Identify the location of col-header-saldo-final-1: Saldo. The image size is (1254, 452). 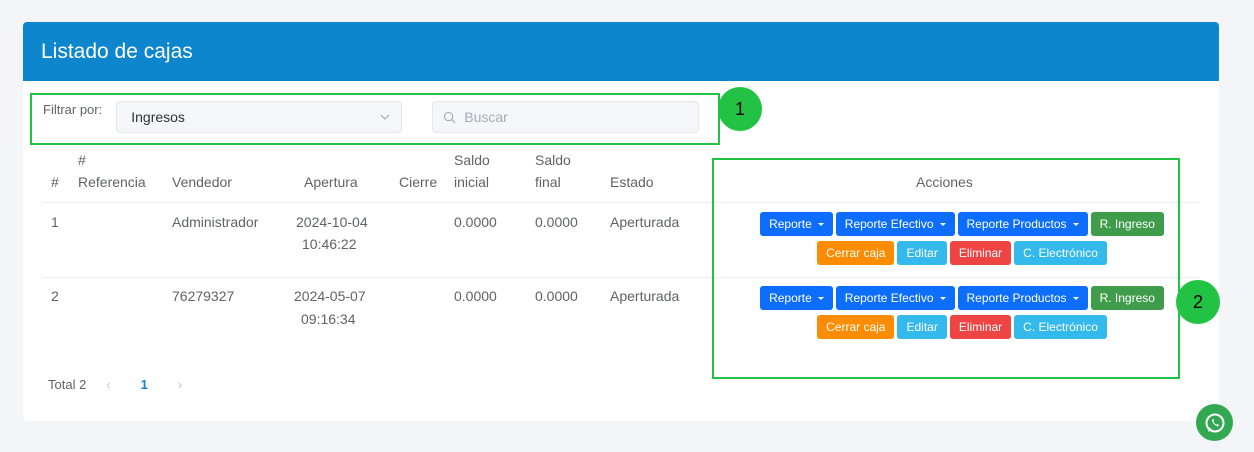
(553, 160).